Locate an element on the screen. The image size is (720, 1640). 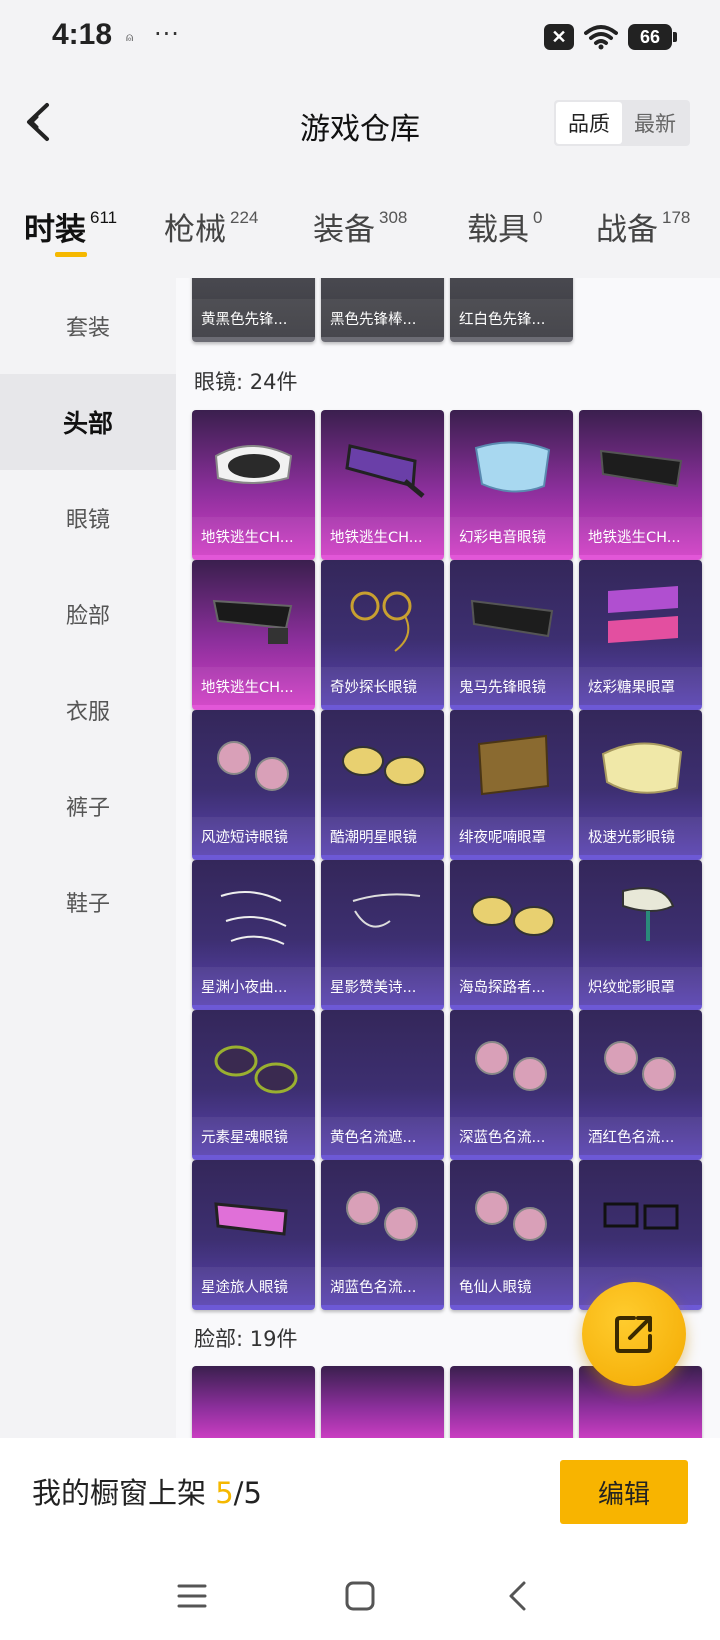
item-card: 元素星魂眼镜 is located at coordinates (253, 1085).